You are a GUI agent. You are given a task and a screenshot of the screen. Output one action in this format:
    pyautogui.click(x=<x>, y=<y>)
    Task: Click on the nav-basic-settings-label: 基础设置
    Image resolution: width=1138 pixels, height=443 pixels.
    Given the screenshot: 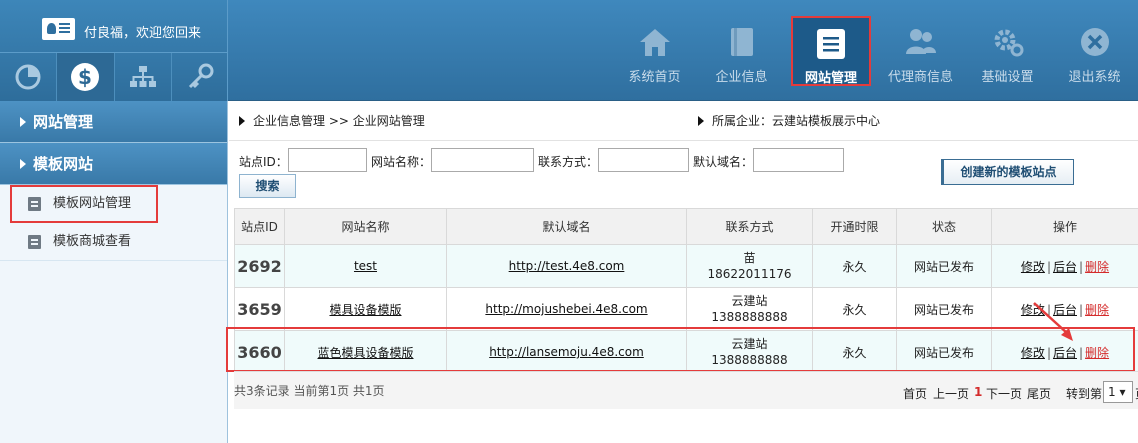 What is the action you would take?
    pyautogui.click(x=1007, y=77)
    